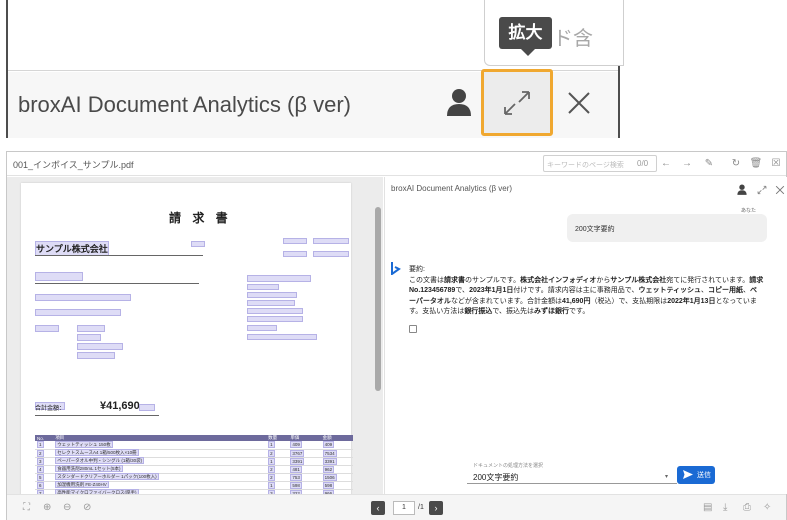 Image resolution: width=787 pixels, height=520 pixels. Describe the element at coordinates (296, 469) in the screenshot. I see `cell-text: 481` at that location.